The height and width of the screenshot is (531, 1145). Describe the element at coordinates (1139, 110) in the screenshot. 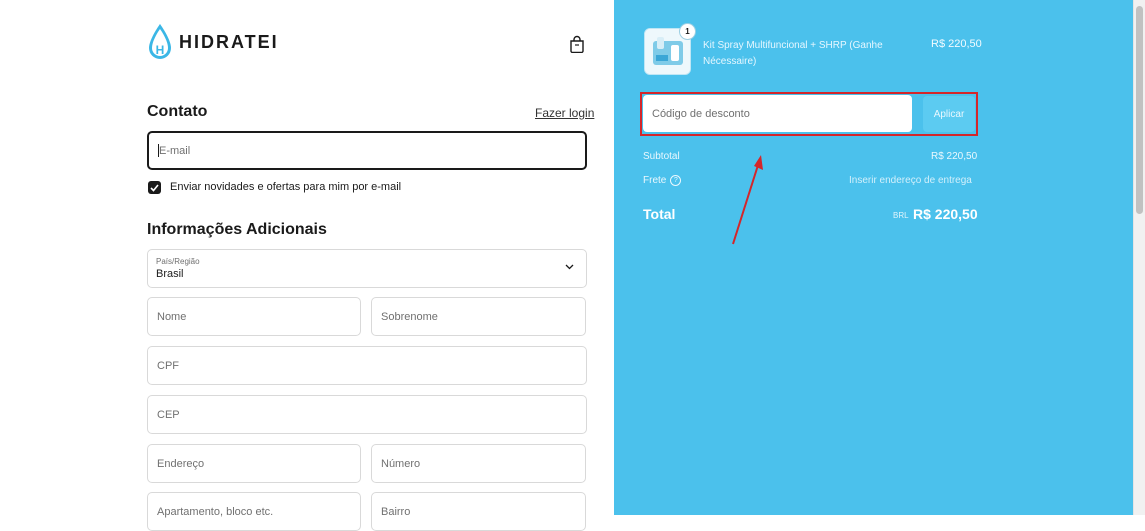

I see `scrollbar-thumb` at that location.